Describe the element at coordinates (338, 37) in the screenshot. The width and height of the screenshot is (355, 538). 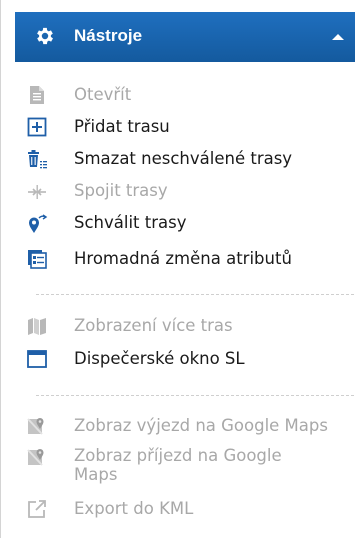
I see `collapse-up-icon` at that location.